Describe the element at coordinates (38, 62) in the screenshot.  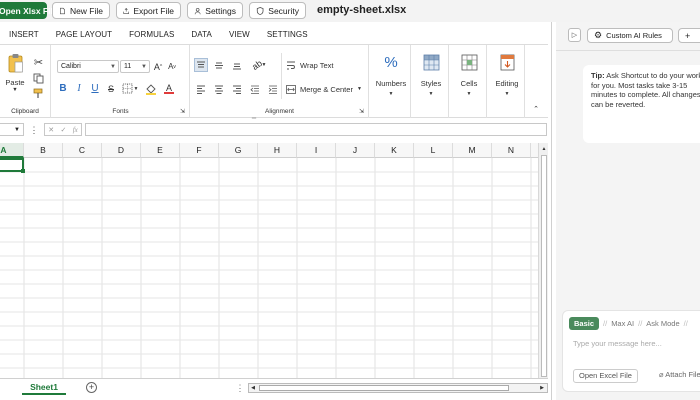
I see `cut-icon: ✂` at that location.